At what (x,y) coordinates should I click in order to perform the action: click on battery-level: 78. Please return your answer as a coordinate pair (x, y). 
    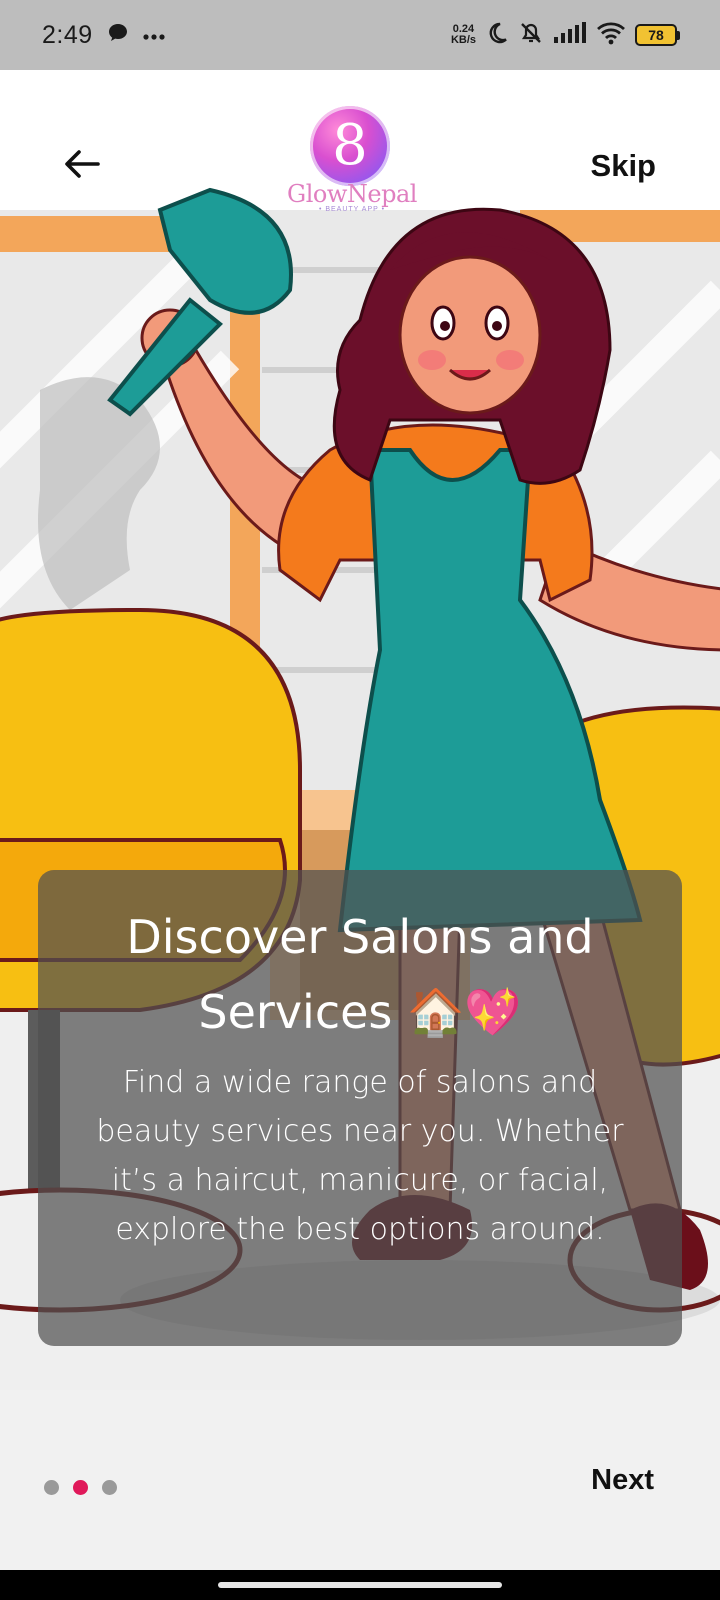
    Looking at the image, I should click on (656, 35).